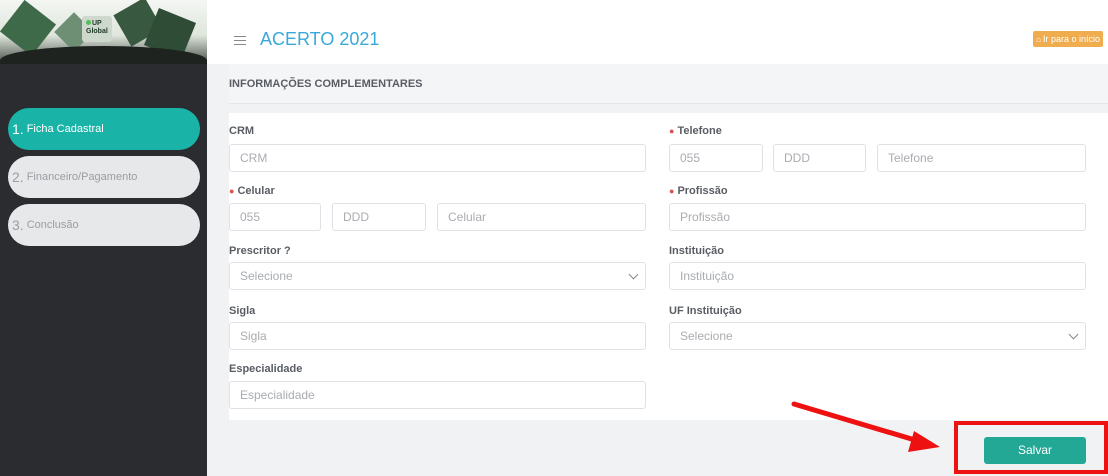  I want to click on brand-logo: UP Global, so click(97, 29).